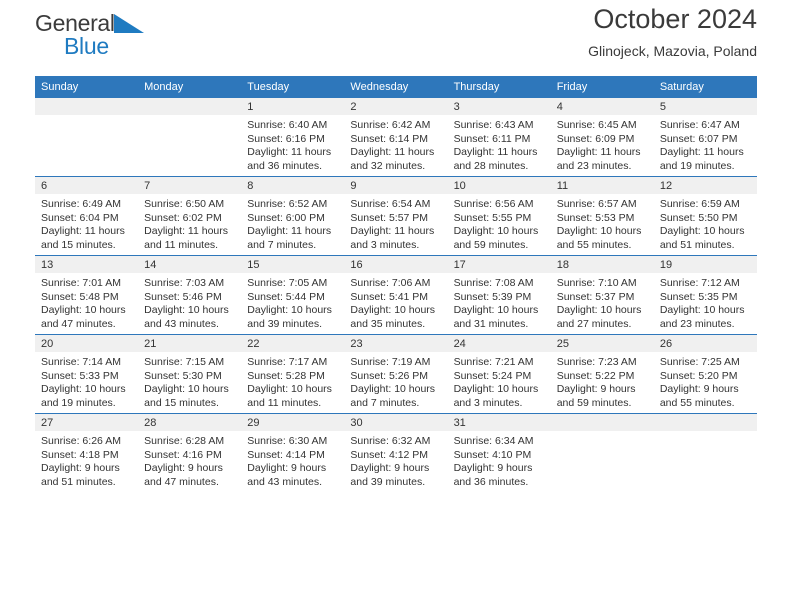  What do you see at coordinates (287, 204) in the screenshot?
I see `sunrise-text: Sunrise: 6:52 AM` at bounding box center [287, 204].